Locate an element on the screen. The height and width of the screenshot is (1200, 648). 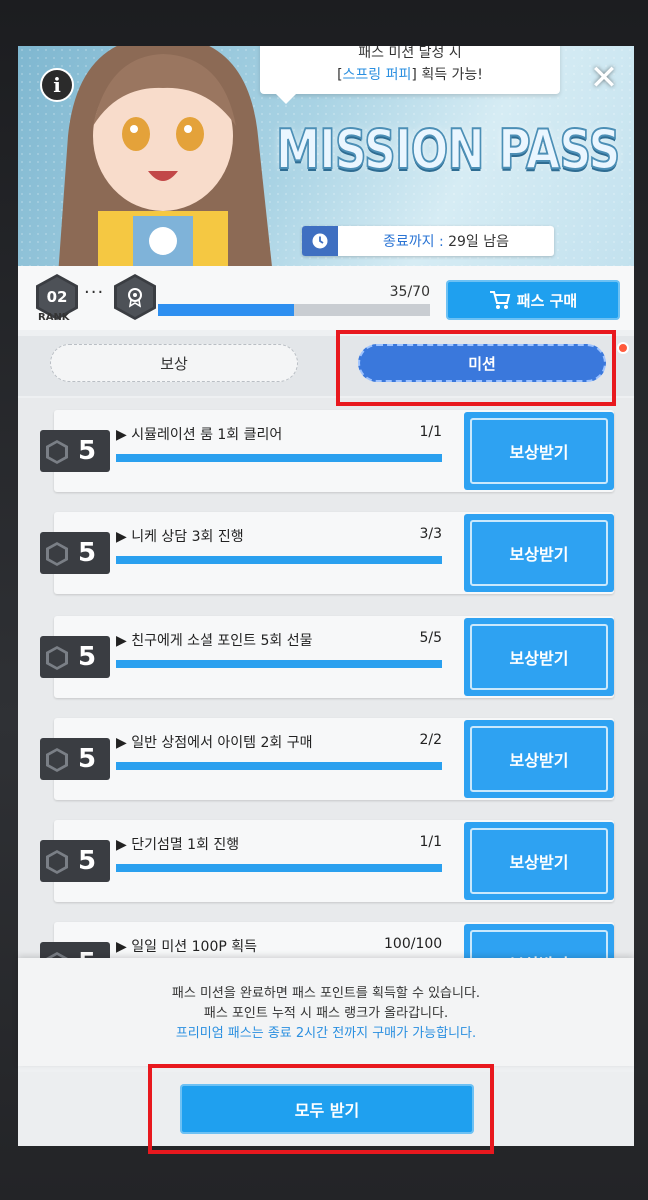
mission-title: ▶ 단기섬멸 1회 진행 is located at coordinates (178, 845).